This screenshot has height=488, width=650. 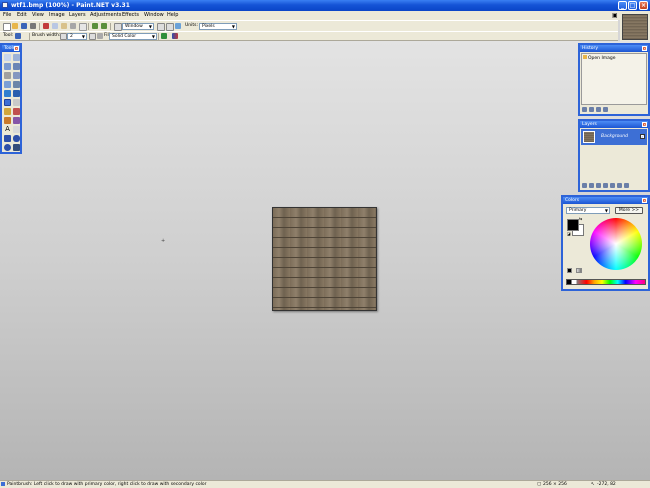 What do you see at coordinates (133, 36) in the screenshot?
I see `fill-dropdown: Solid Color ▼` at bounding box center [133, 36].